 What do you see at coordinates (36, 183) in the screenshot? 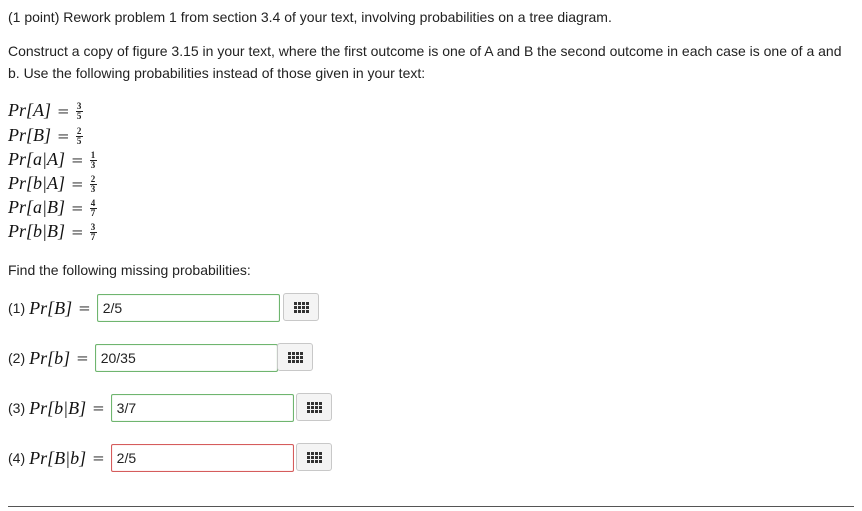
I see `prob-label: Pr[b|A]` at bounding box center [36, 183].